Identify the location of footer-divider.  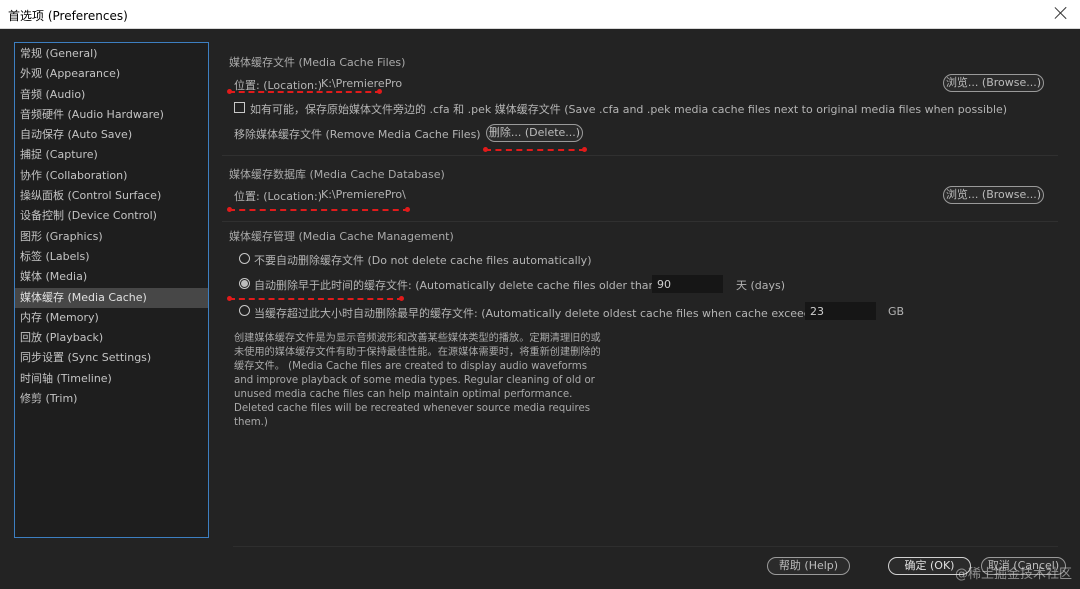
(645, 546).